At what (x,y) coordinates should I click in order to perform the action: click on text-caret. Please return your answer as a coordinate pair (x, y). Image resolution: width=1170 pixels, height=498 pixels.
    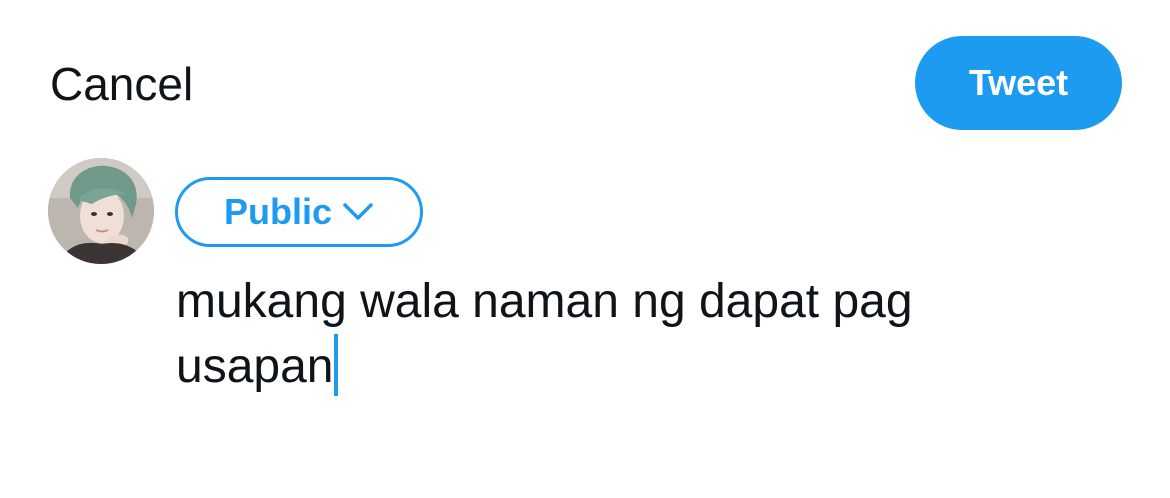
    Looking at the image, I should click on (336, 365).